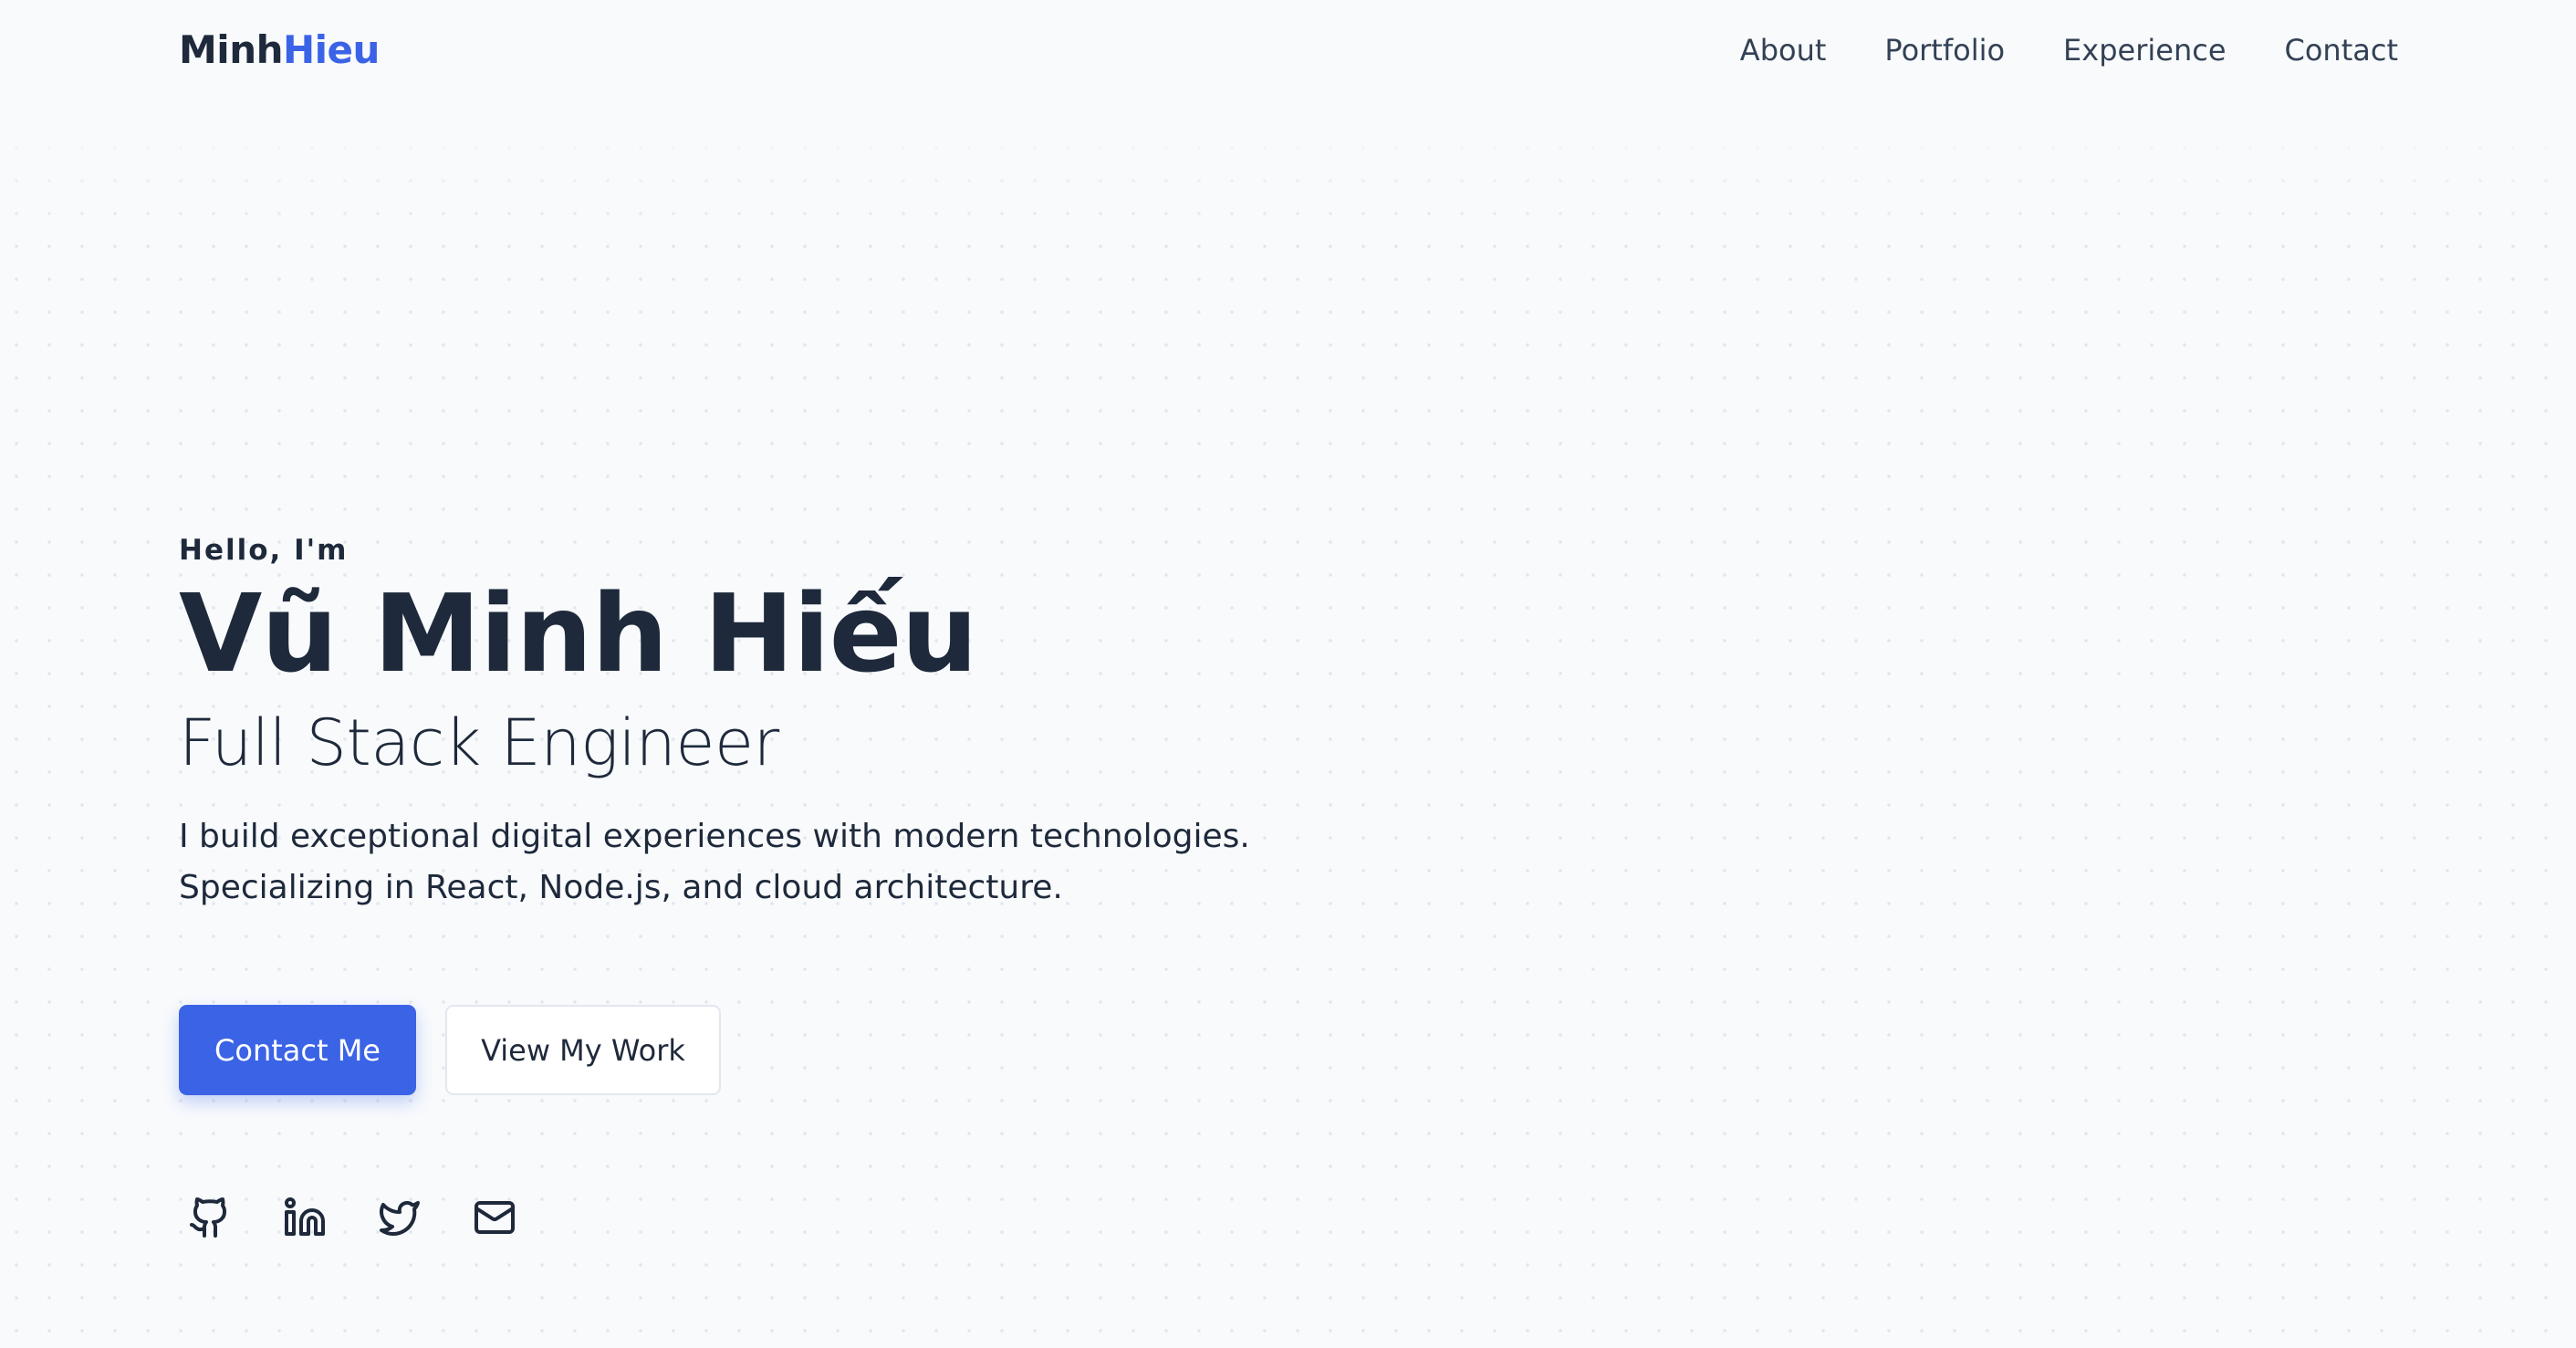 The width and height of the screenshot is (2576, 1348). I want to click on contact-me-button: Contact Me, so click(297, 1050).